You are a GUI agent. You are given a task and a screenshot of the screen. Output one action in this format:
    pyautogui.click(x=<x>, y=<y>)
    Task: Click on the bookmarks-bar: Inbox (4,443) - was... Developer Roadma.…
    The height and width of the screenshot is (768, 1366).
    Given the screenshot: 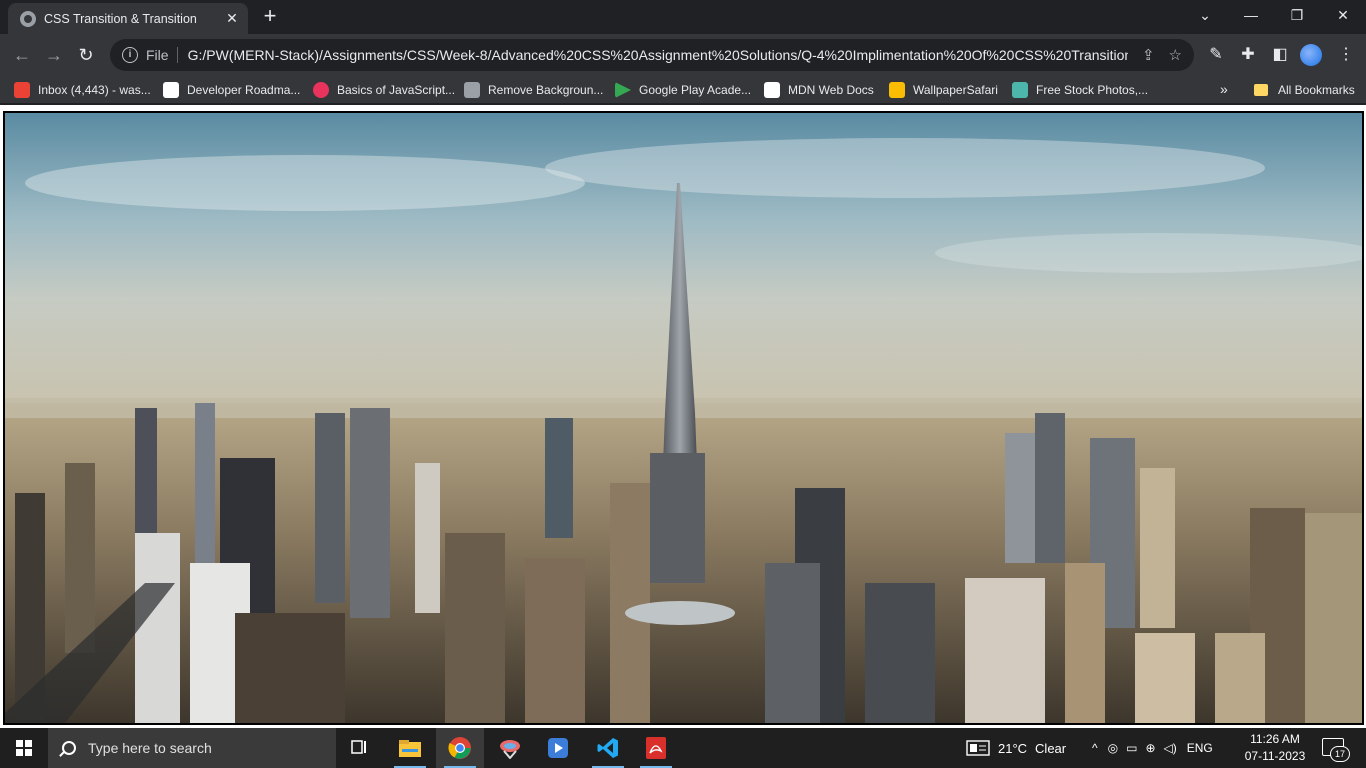 What is the action you would take?
    pyautogui.click(x=683, y=90)
    